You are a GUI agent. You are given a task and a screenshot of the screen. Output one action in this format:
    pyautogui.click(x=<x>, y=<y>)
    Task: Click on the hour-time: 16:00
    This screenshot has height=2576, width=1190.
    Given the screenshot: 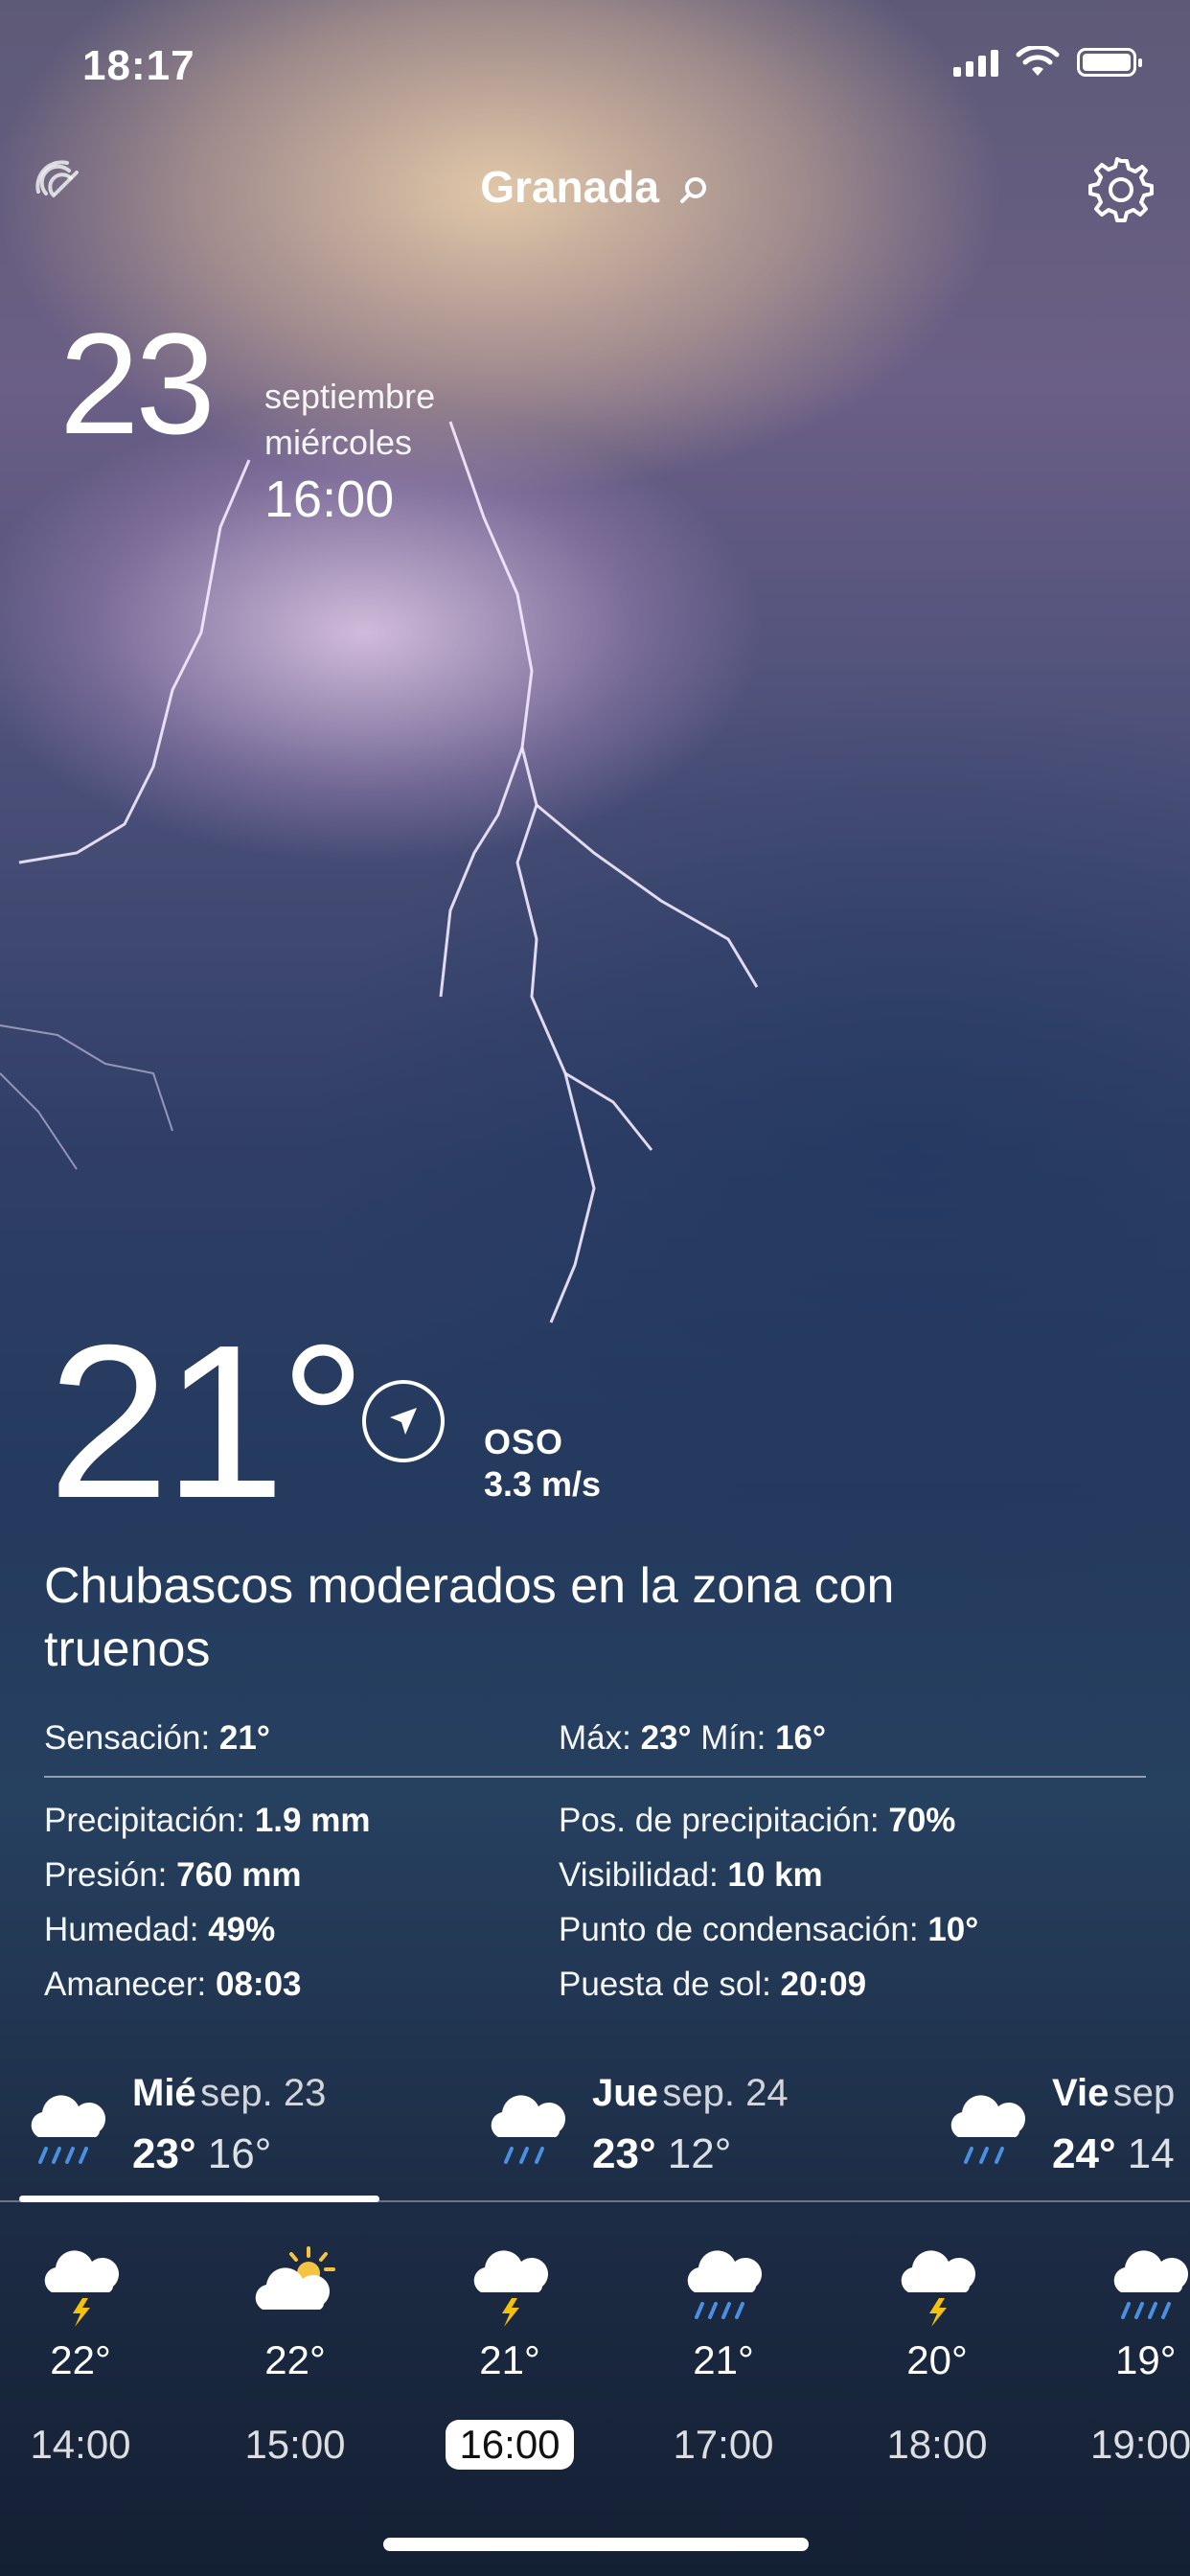 What is the action you would take?
    pyautogui.click(x=510, y=2445)
    